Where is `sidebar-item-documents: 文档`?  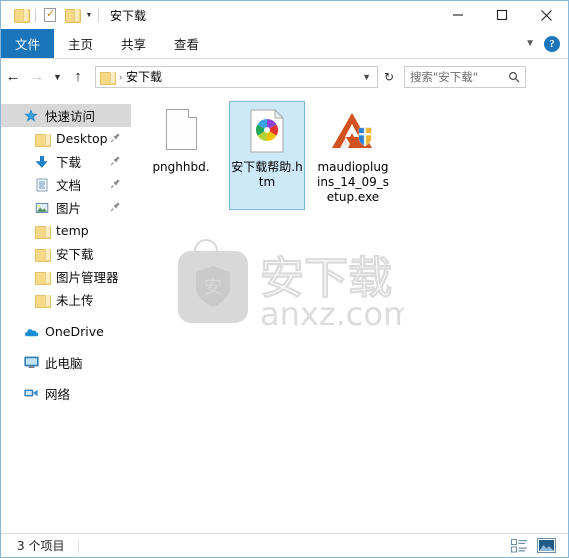 sidebar-item-documents: 文档 is located at coordinates (66, 184).